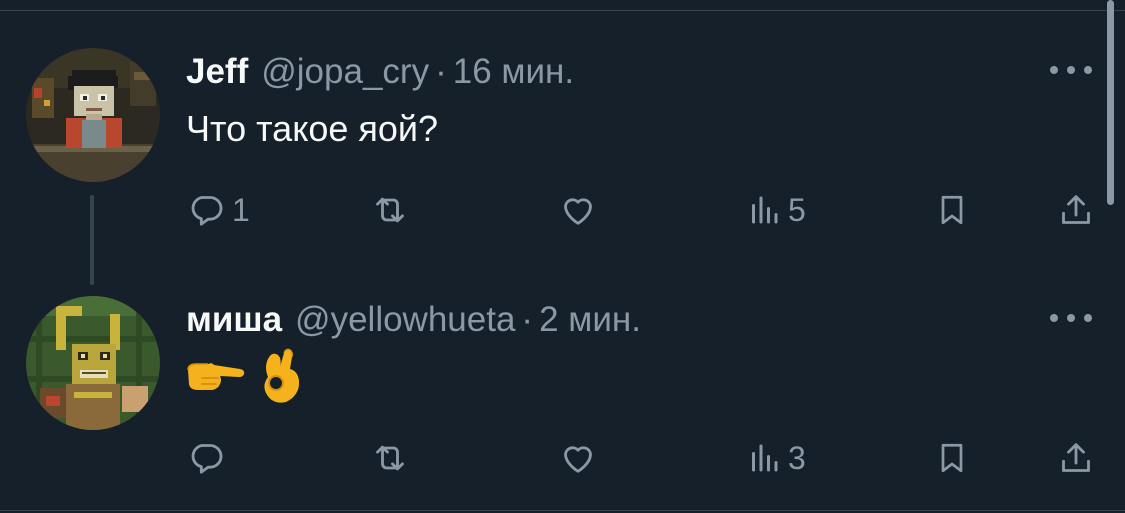  I want to click on ok-hand-emoji-icon, so click(282, 375).